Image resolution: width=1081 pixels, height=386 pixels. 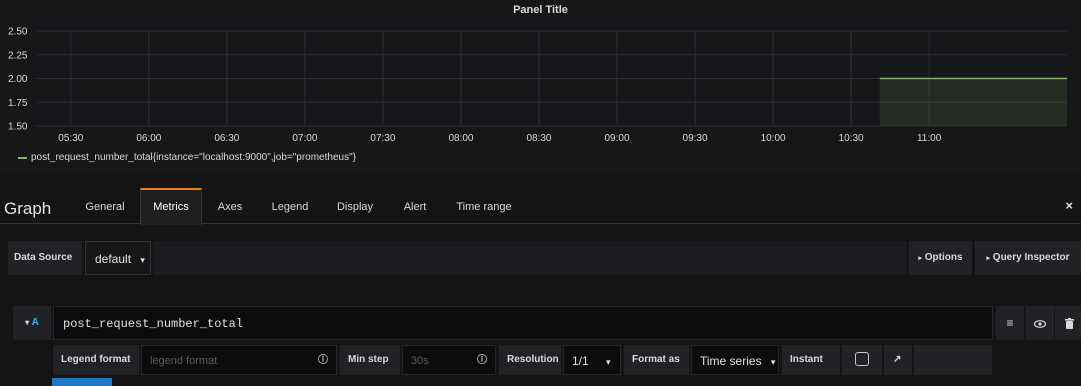 I want to click on instant-label: Instant, so click(x=811, y=360).